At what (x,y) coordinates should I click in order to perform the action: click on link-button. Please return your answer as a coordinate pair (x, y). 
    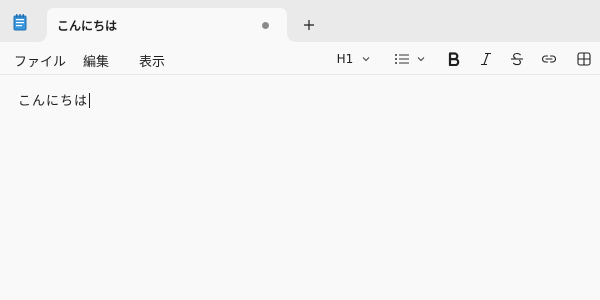
    Looking at the image, I should click on (549, 59).